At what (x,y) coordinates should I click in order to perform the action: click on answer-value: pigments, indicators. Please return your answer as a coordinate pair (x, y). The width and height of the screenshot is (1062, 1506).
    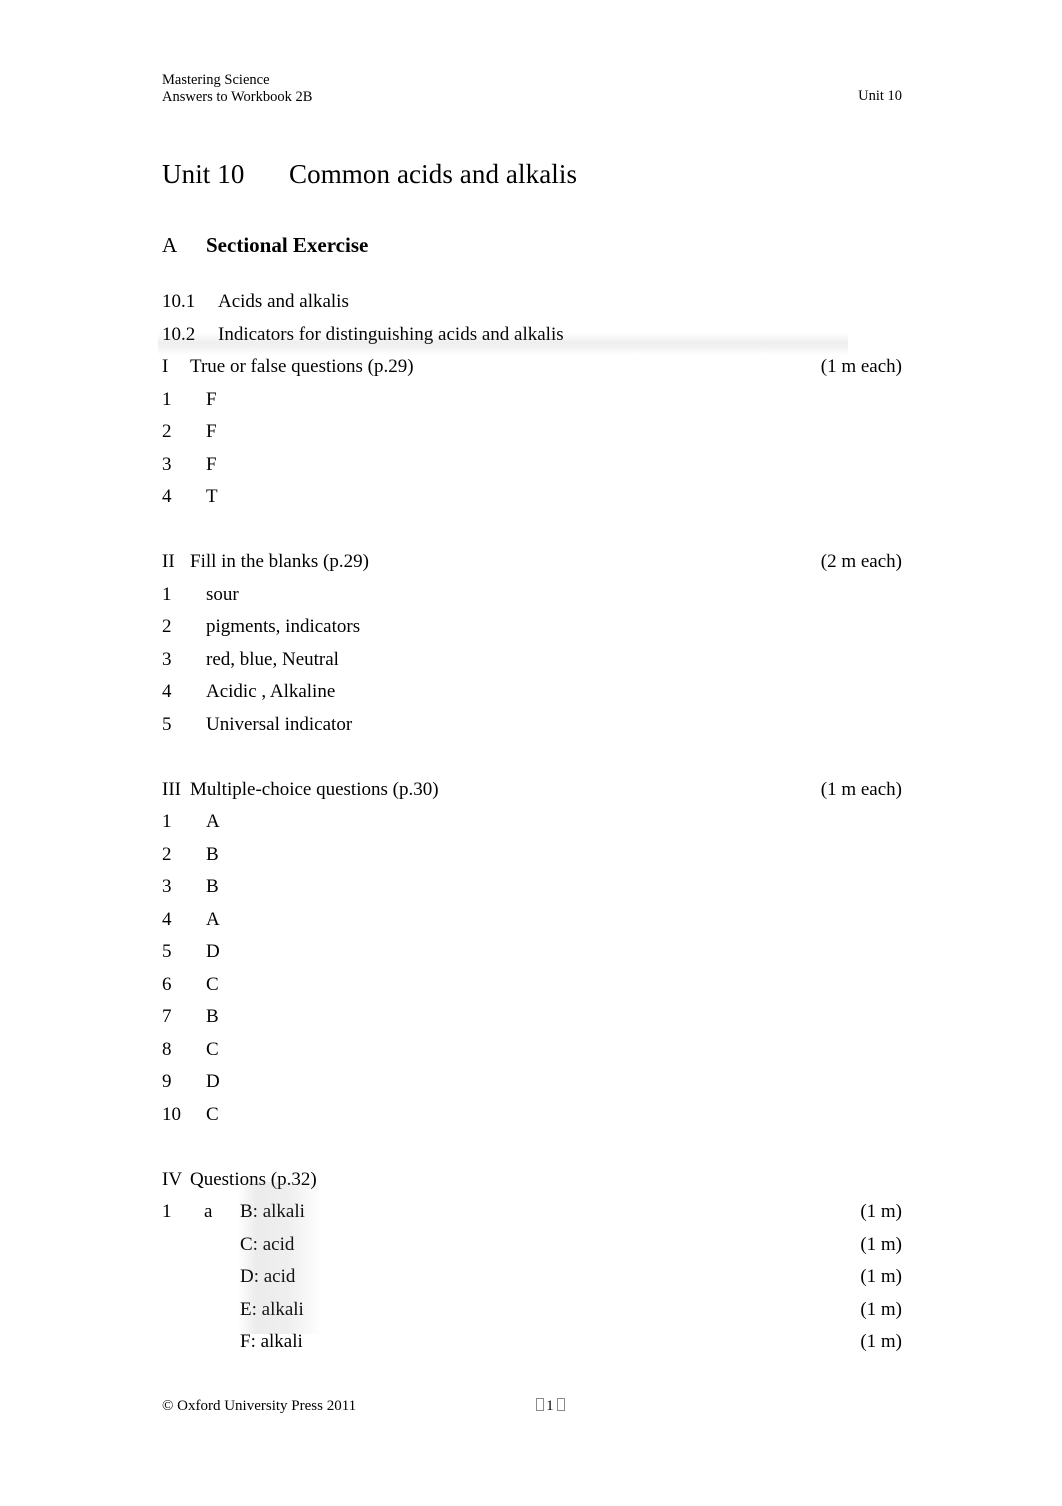
    Looking at the image, I should click on (283, 626).